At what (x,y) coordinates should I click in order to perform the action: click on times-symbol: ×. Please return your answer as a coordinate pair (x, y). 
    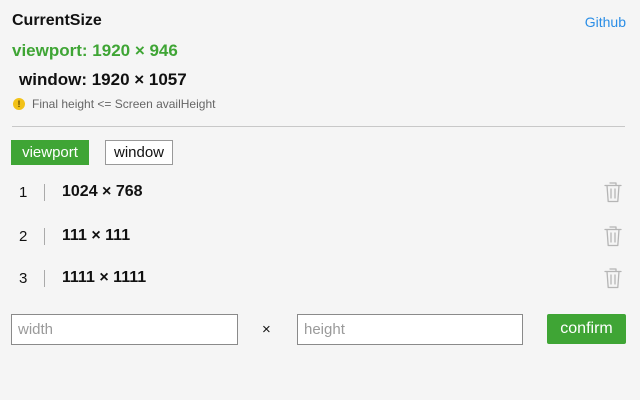
    Looking at the image, I should click on (266, 329).